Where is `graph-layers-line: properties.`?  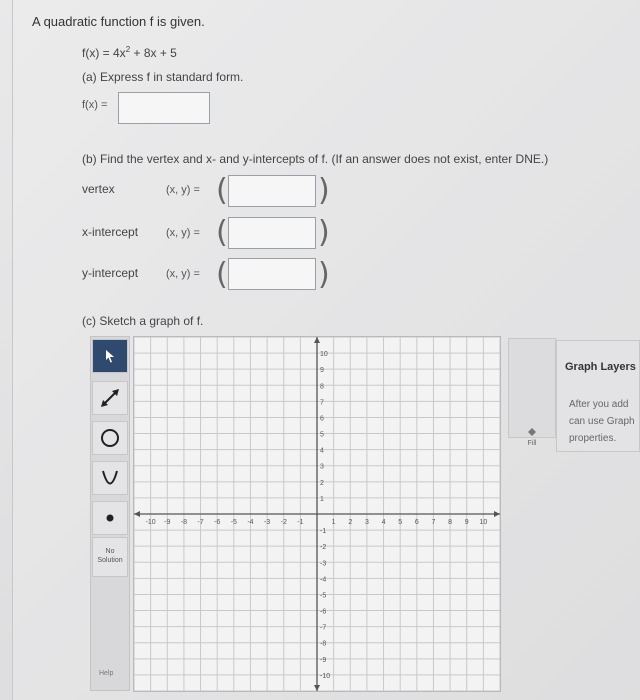 graph-layers-line: properties. is located at coordinates (593, 438).